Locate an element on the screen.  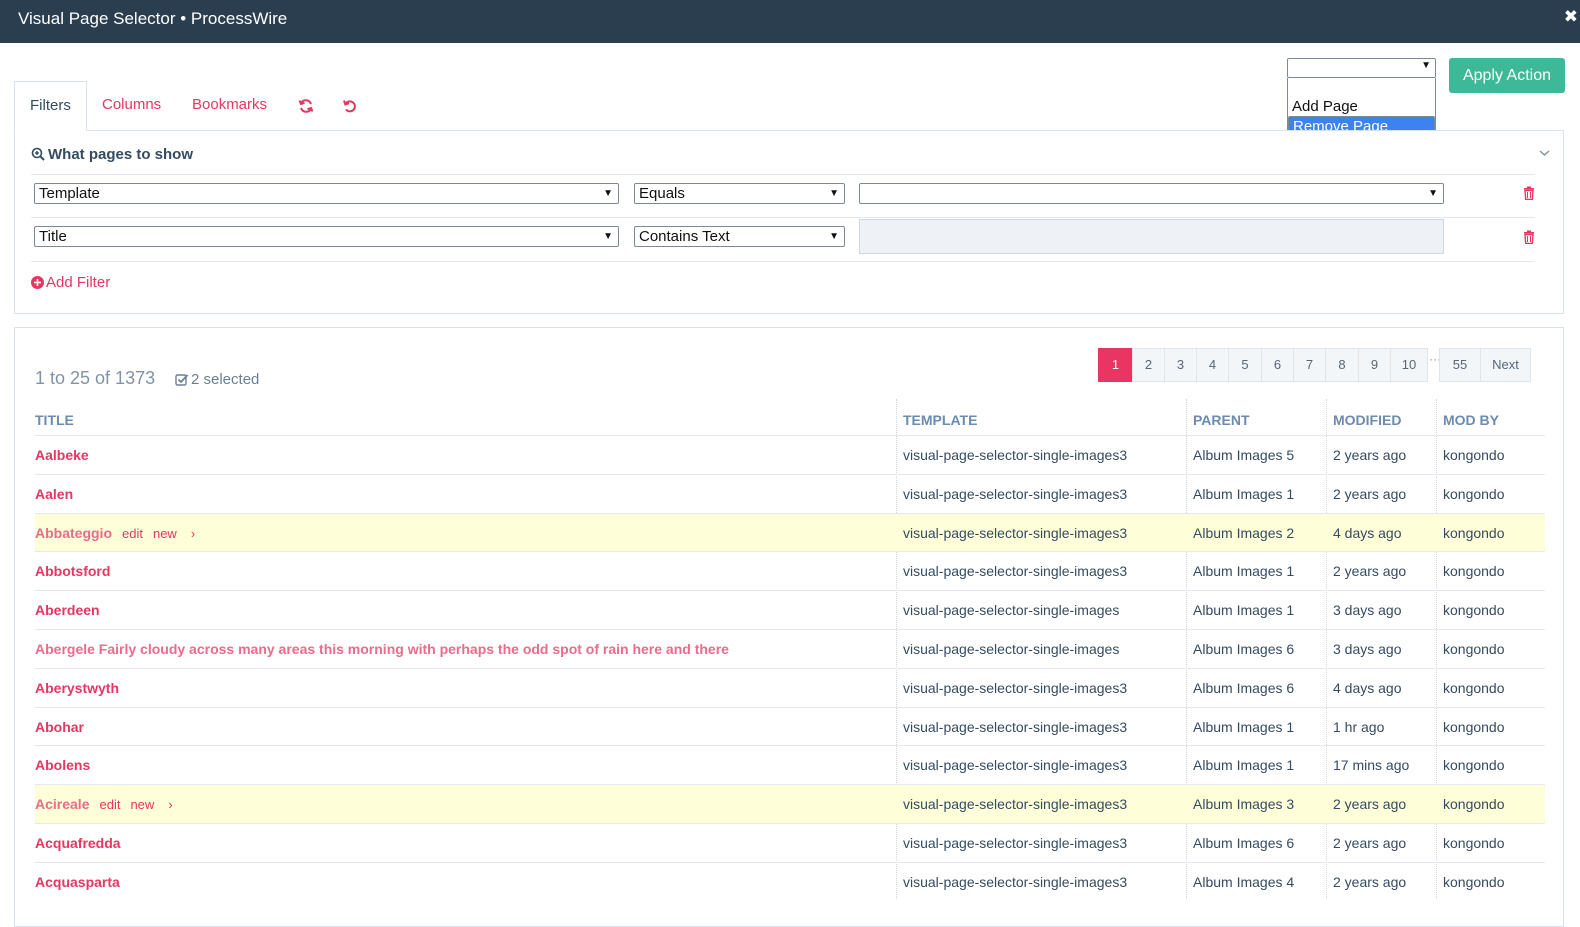
page-title-link: Aalen is located at coordinates (54, 494).